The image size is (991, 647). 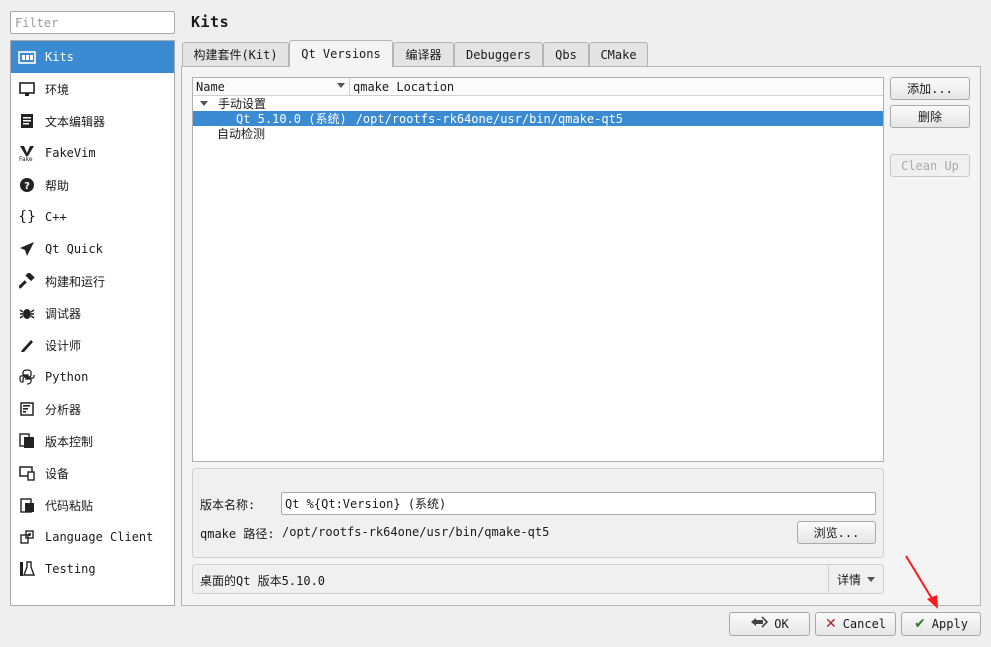 I want to click on sidebar-item-label: Qt Quick, so click(x=74, y=249).